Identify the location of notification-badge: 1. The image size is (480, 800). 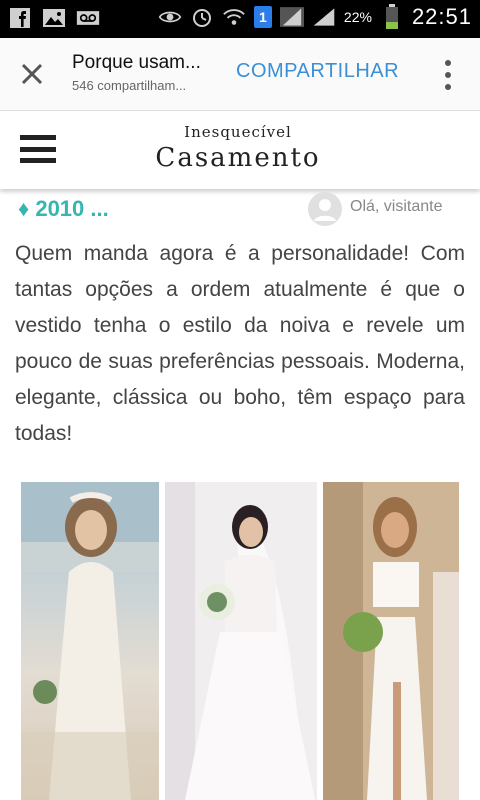
(262, 17).